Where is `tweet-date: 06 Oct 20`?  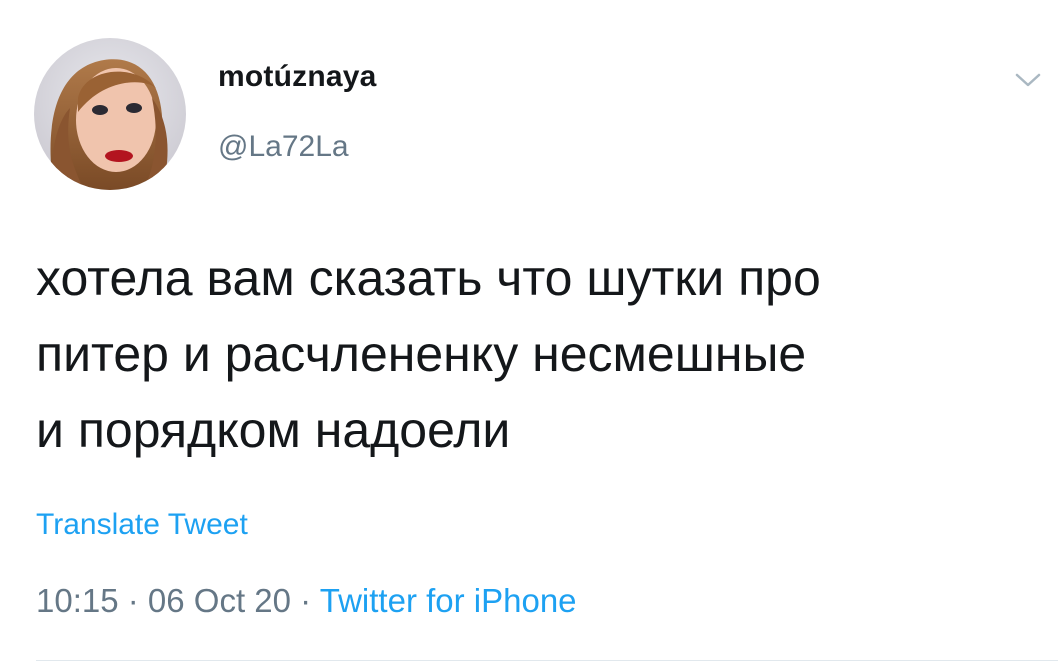 tweet-date: 06 Oct 20 is located at coordinates (219, 600).